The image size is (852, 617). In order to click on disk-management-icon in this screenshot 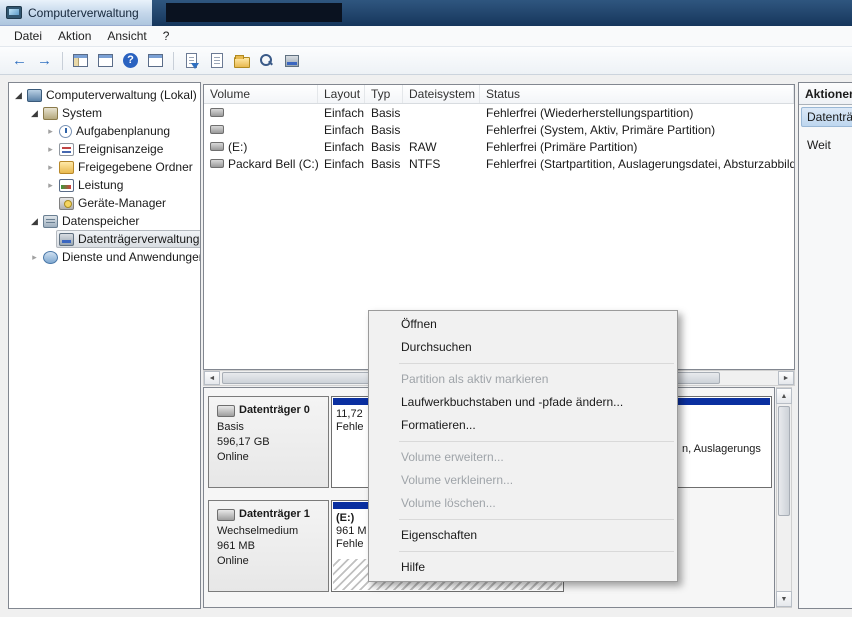, I will do `click(66, 239)`.